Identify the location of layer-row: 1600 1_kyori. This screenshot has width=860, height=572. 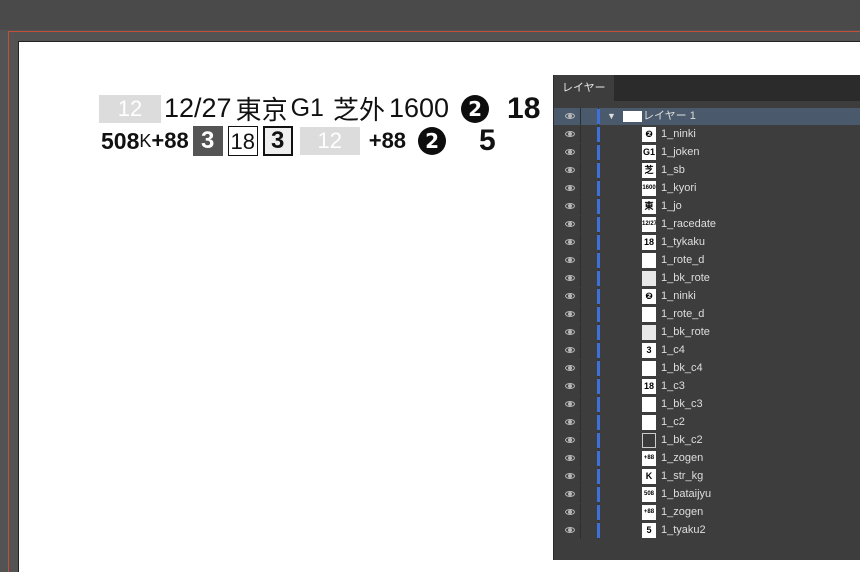
(707, 188).